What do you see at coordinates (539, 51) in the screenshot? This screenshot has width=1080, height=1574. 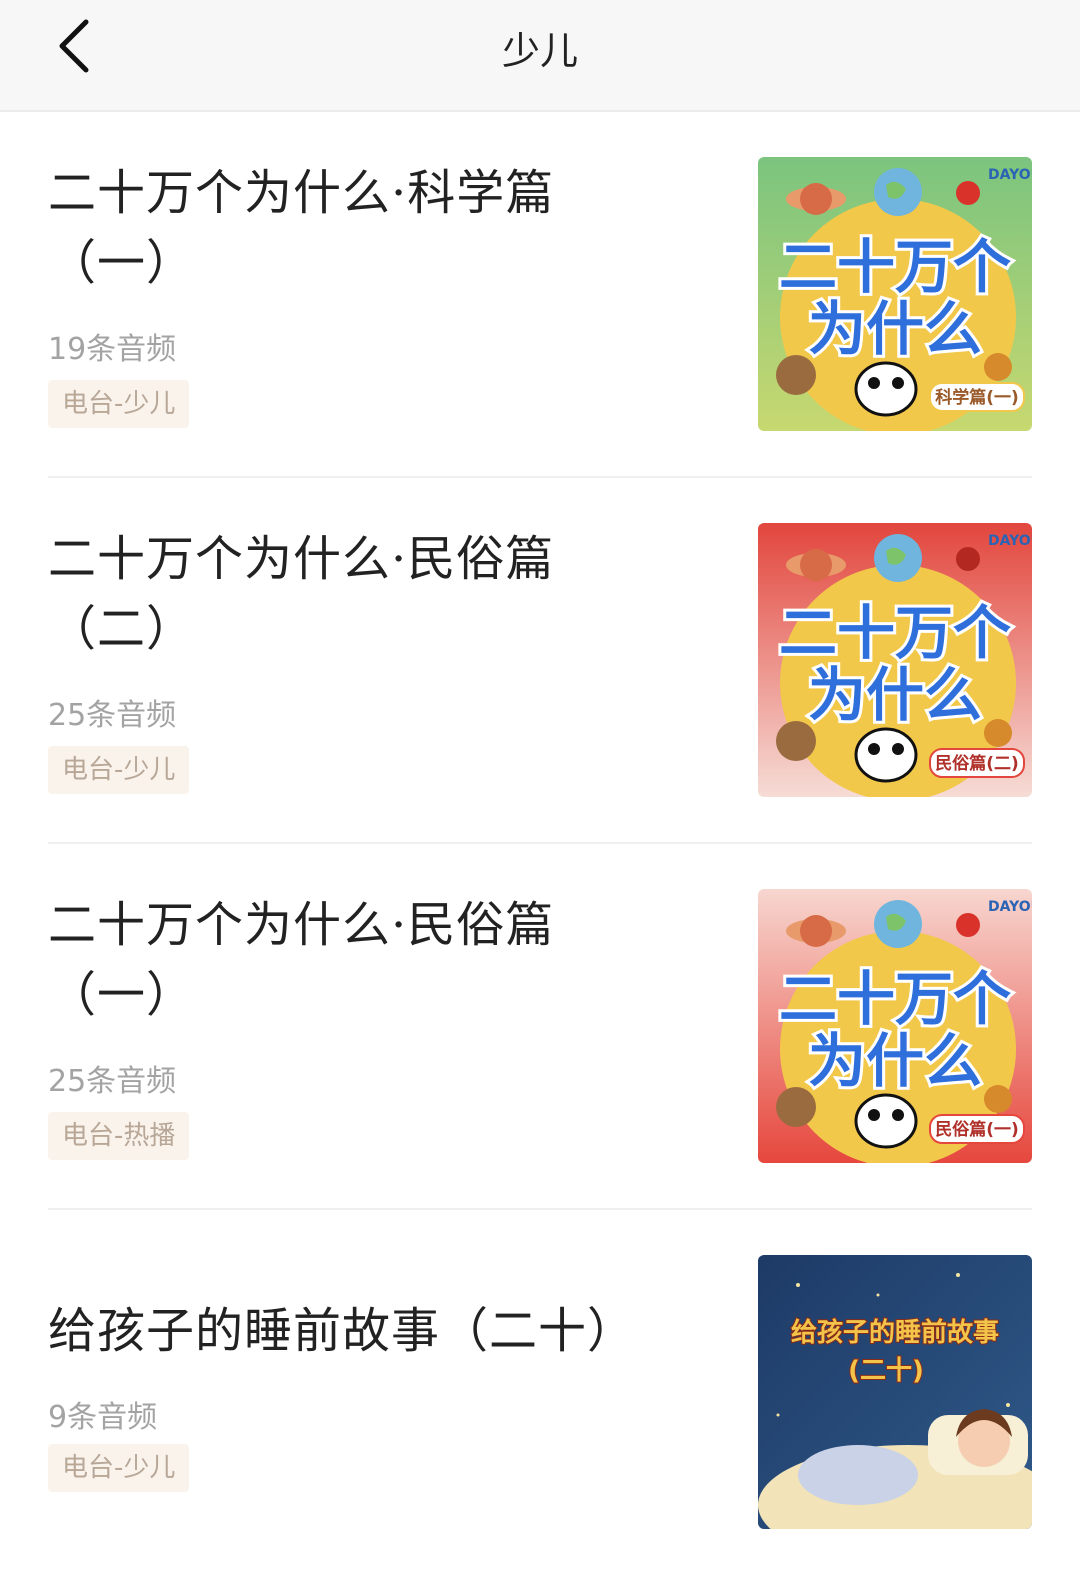 I see `page-title: 少儿` at bounding box center [539, 51].